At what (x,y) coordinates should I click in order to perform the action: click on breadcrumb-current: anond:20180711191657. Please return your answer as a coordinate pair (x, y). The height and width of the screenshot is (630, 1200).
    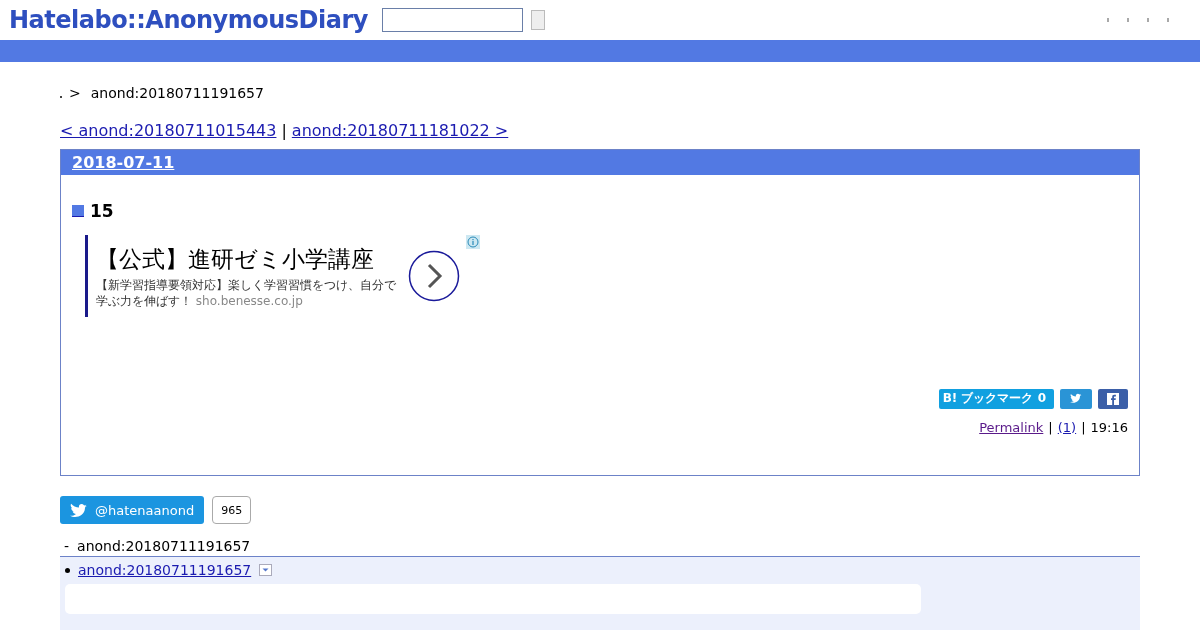
    Looking at the image, I should click on (177, 93).